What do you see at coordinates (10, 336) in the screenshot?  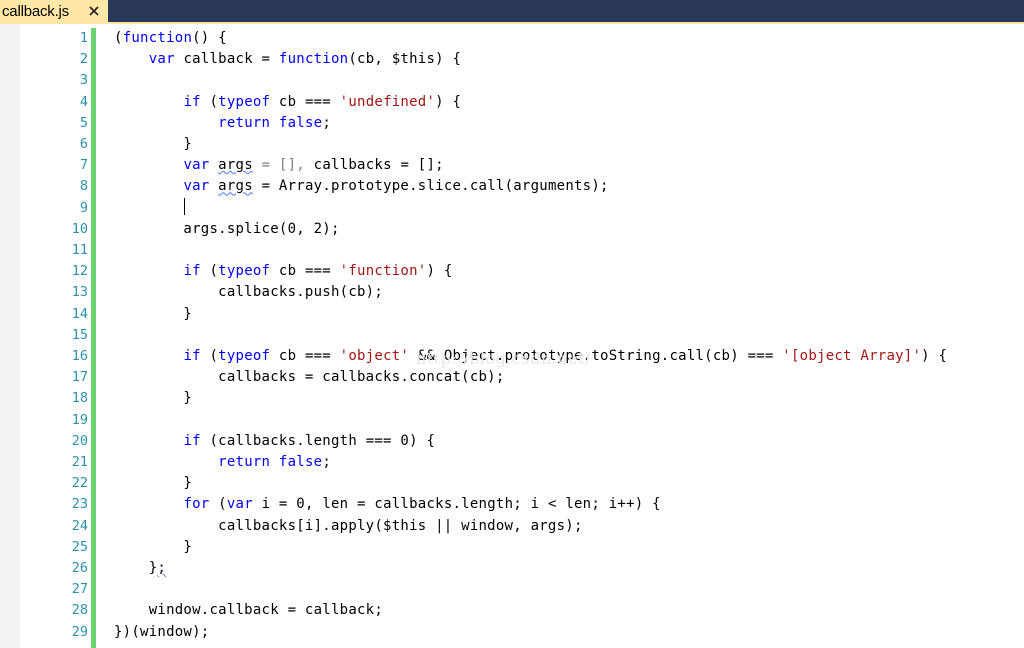 I see `selection-margin` at bounding box center [10, 336].